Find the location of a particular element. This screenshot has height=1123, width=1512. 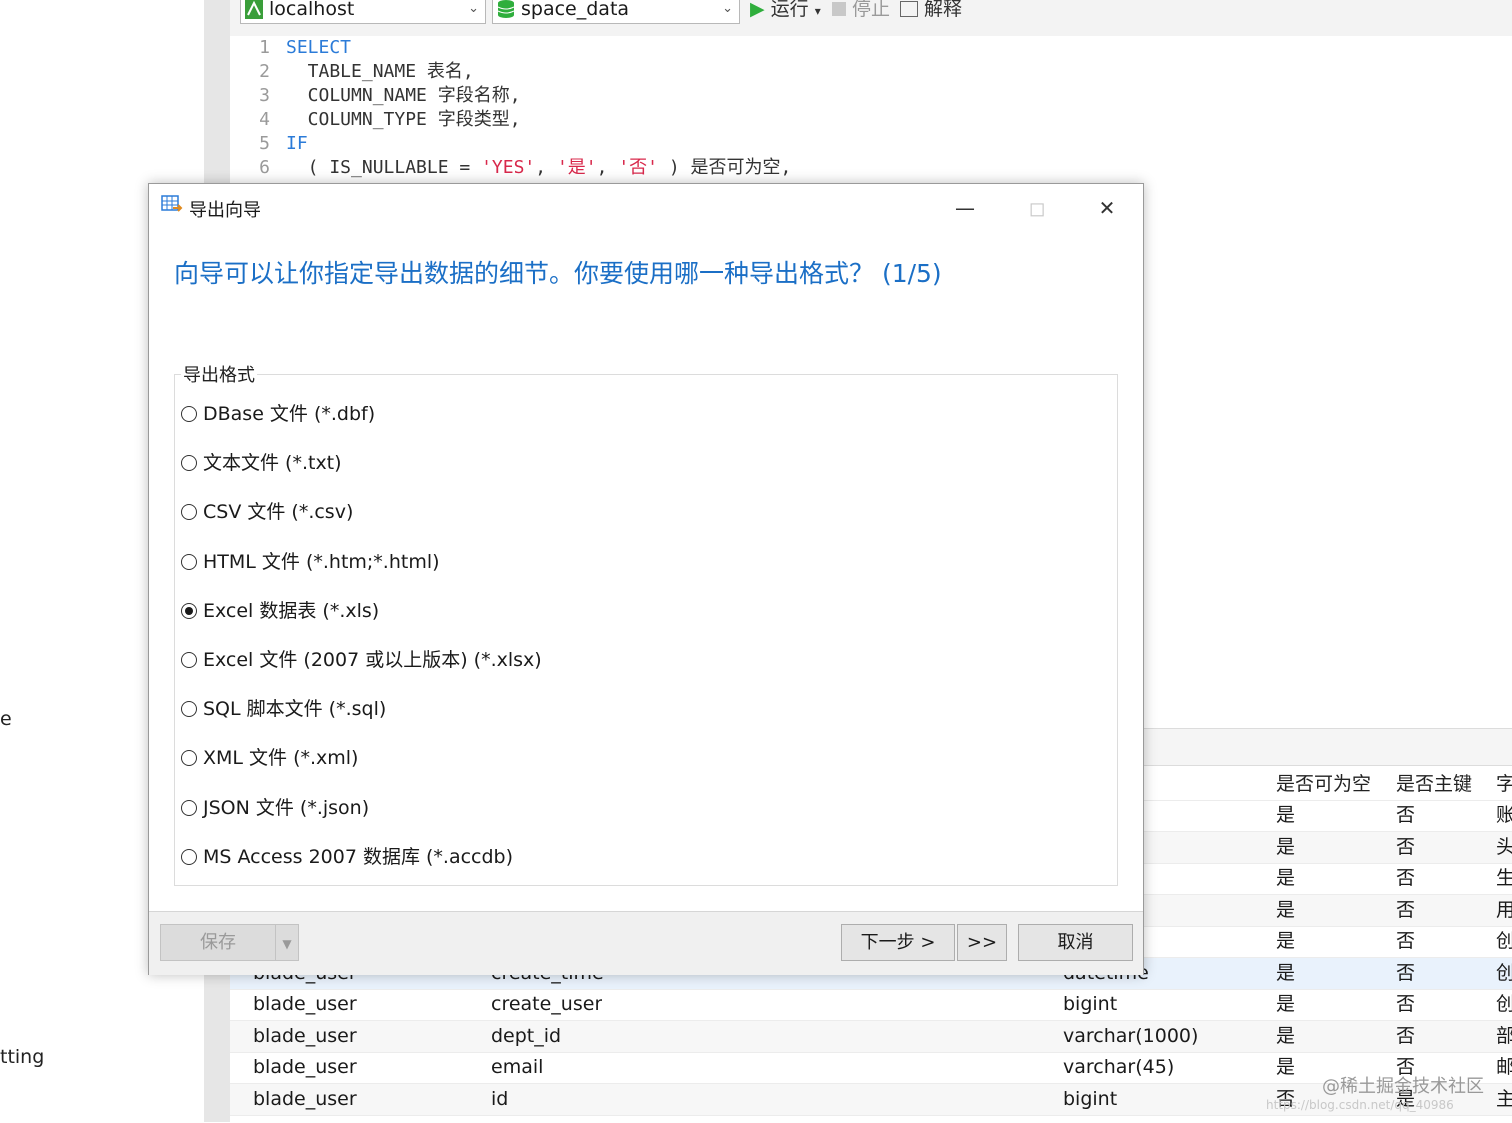

cell-column: id is located at coordinates (499, 1099).